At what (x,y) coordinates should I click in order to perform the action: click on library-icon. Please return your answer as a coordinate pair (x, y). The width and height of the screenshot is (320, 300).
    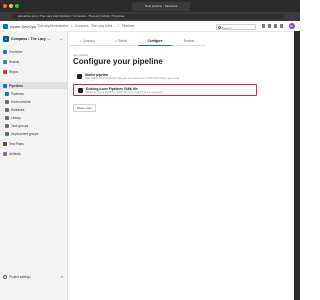
    Looking at the image, I should click on (7, 117).